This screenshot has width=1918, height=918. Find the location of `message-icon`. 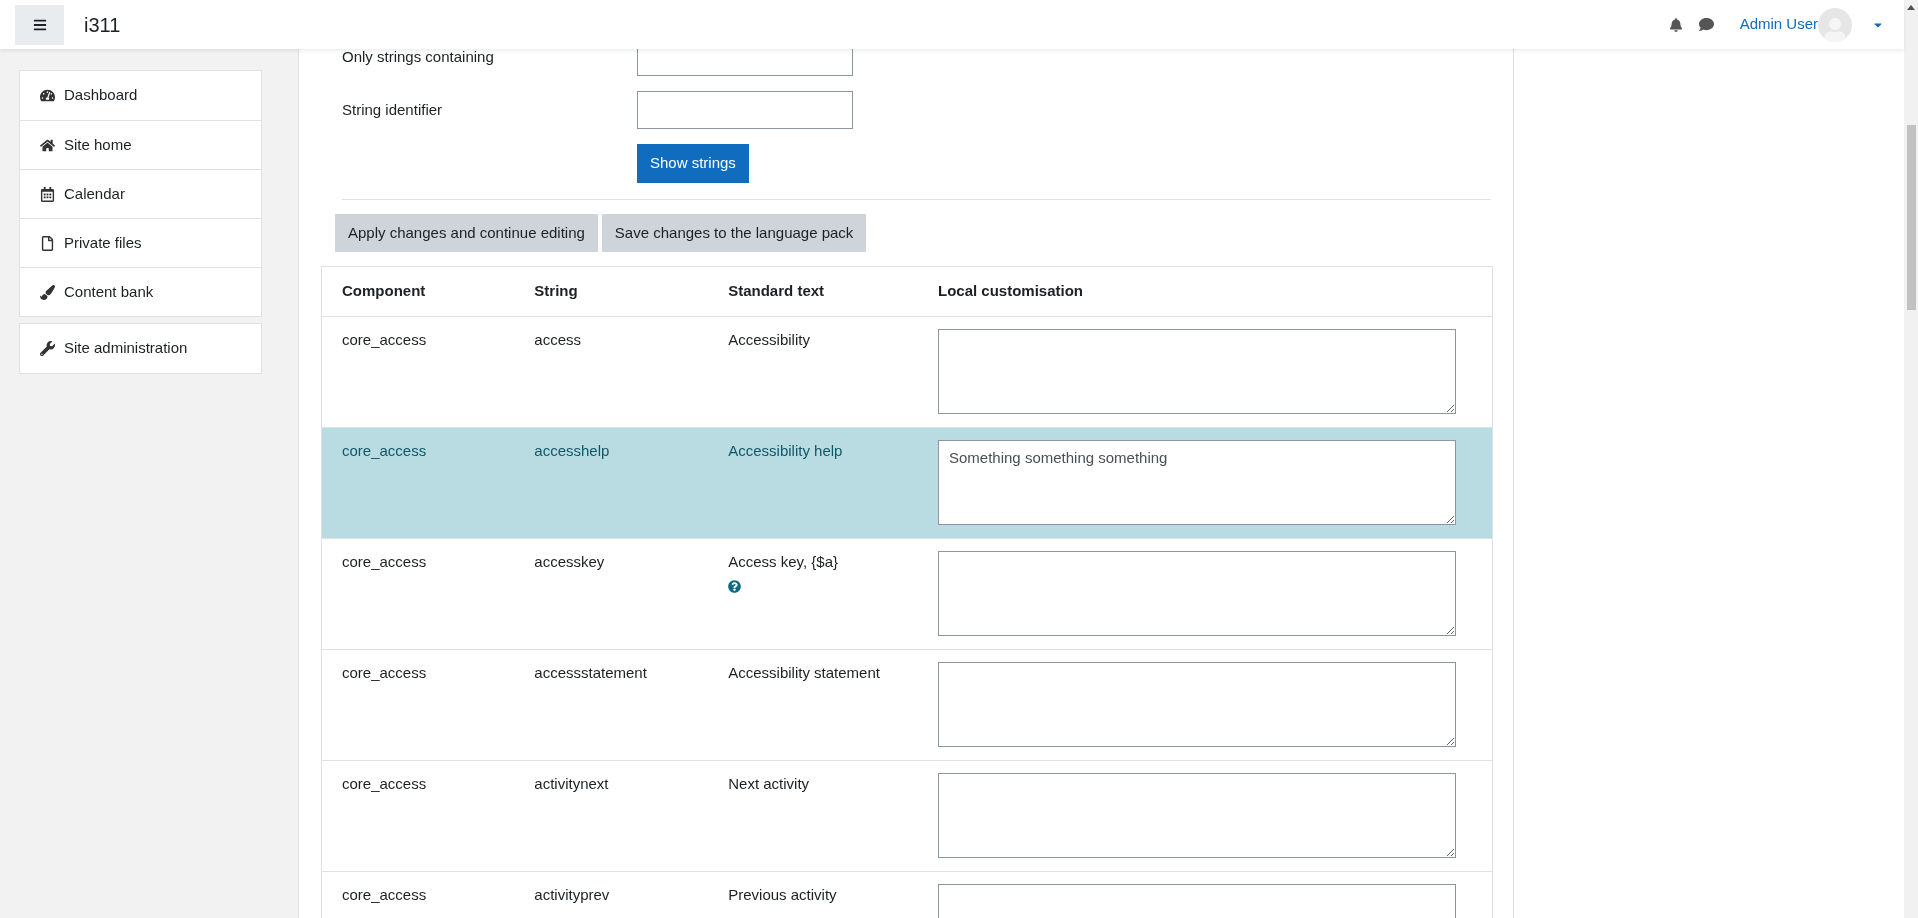

message-icon is located at coordinates (1706, 24).